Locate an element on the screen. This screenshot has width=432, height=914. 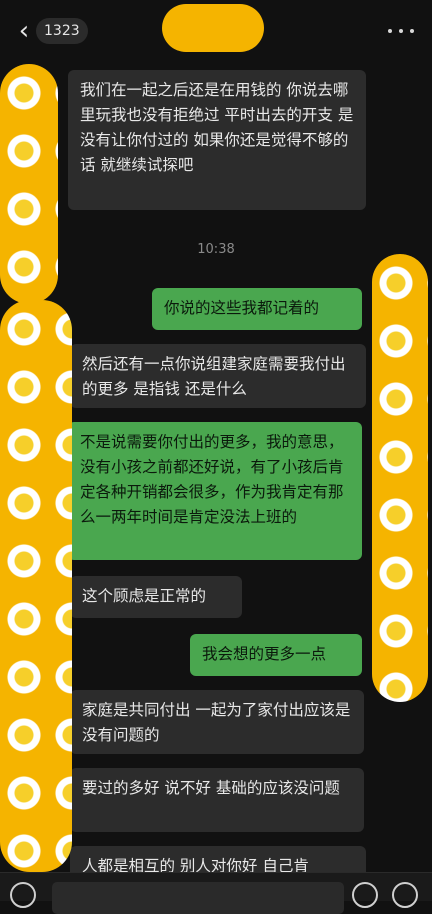
message-bubble: 这个顾虑是正常的 is located at coordinates (156, 597).